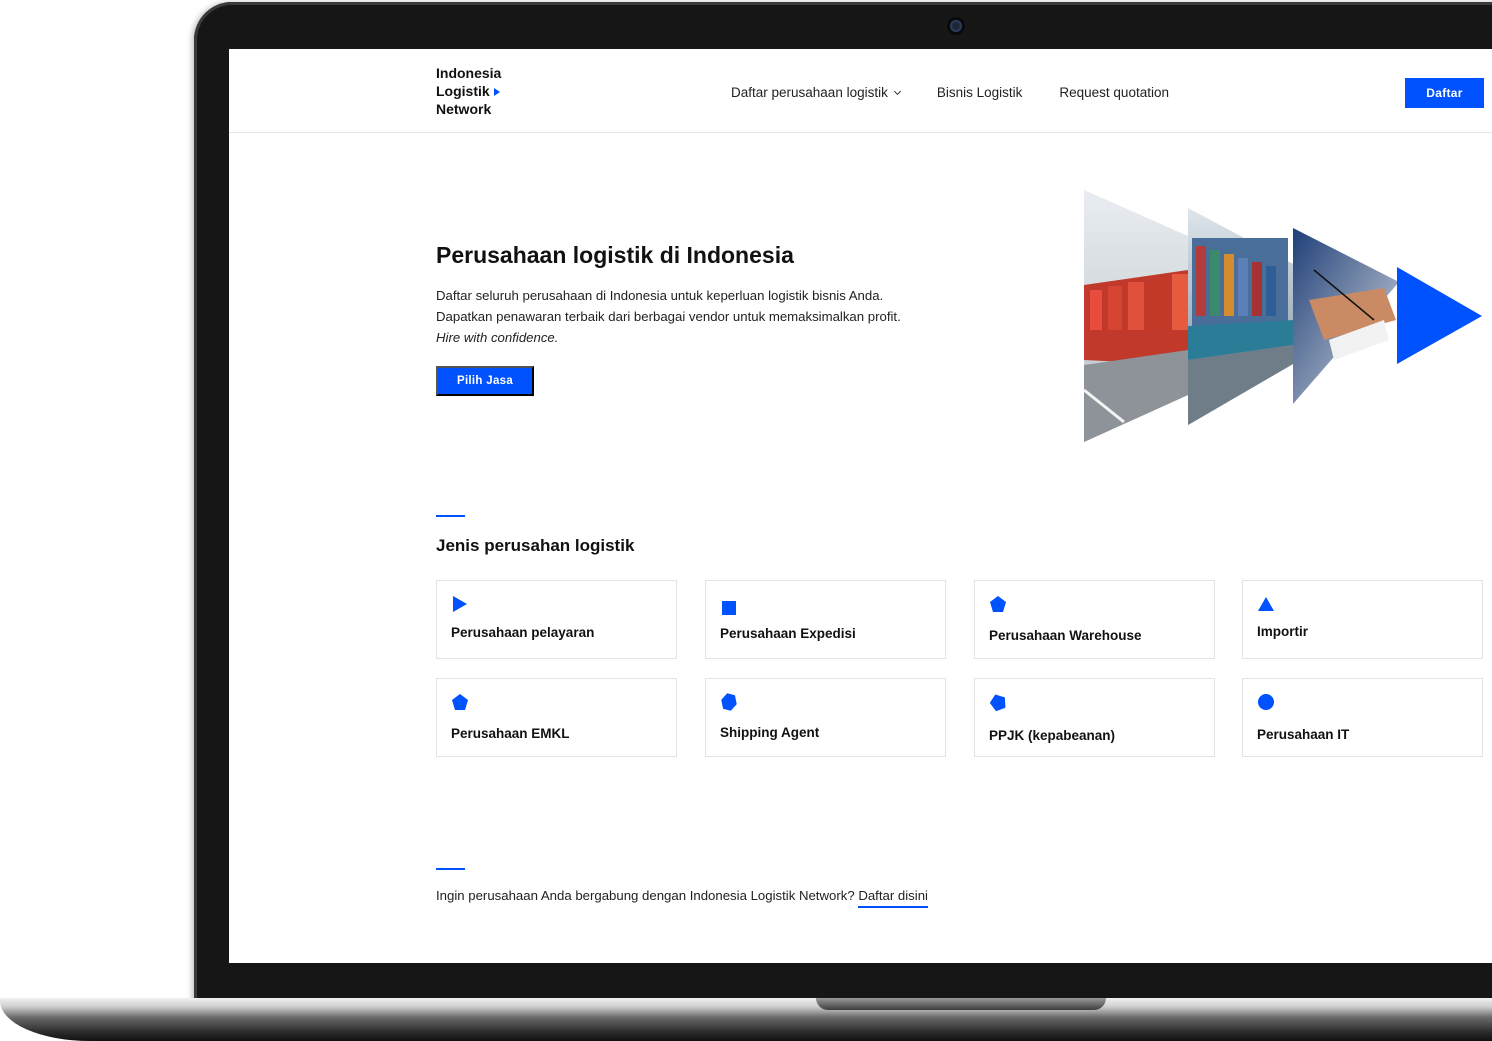  I want to click on category-label: Perusahaan EMKL, so click(510, 733).